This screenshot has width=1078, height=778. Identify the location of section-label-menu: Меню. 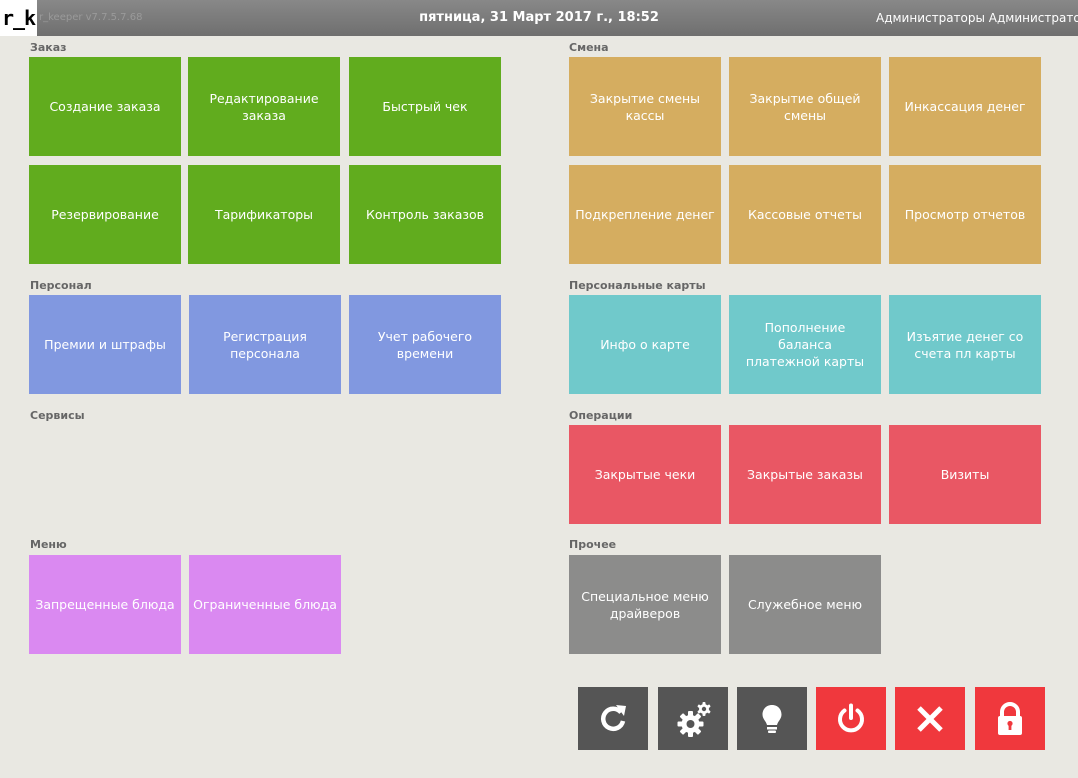
(48, 544).